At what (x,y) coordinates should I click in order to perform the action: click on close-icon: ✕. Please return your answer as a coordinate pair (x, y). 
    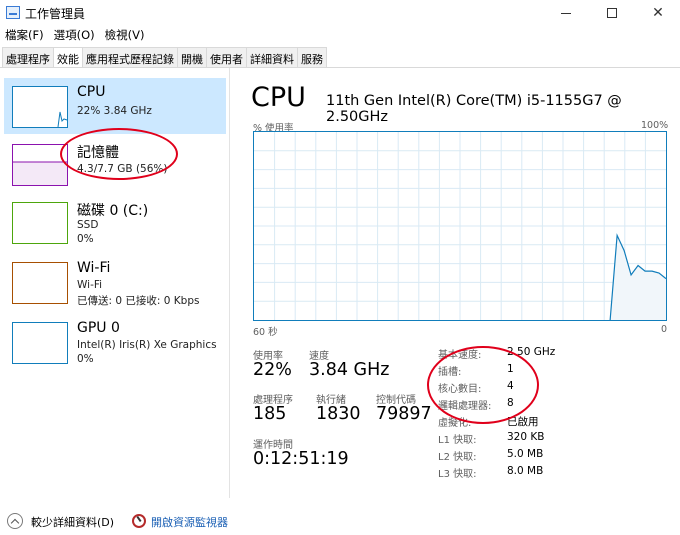
    Looking at the image, I should click on (658, 13).